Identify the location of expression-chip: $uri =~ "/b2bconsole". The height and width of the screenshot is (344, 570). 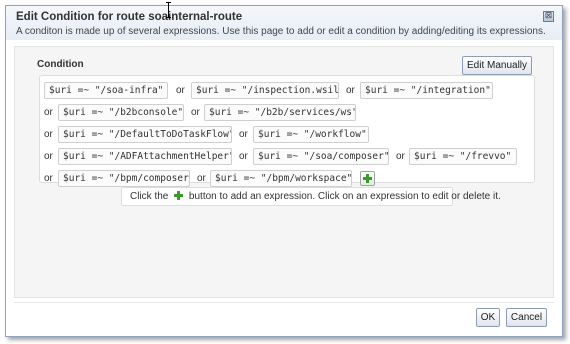
(121, 112).